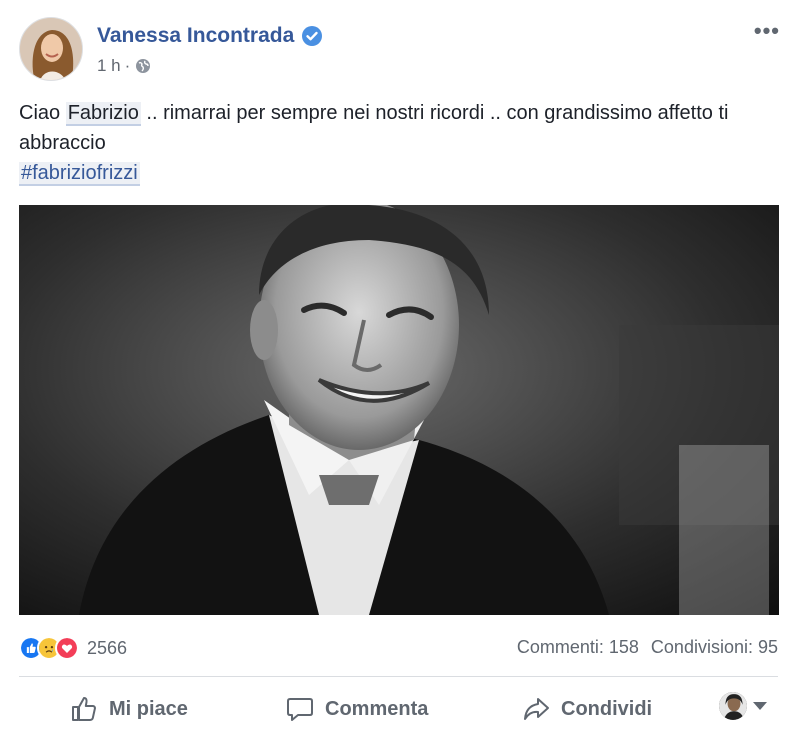 The height and width of the screenshot is (740, 800). What do you see at coordinates (79, 174) in the screenshot?
I see `hashtag-link: #fabriziofrizzi` at bounding box center [79, 174].